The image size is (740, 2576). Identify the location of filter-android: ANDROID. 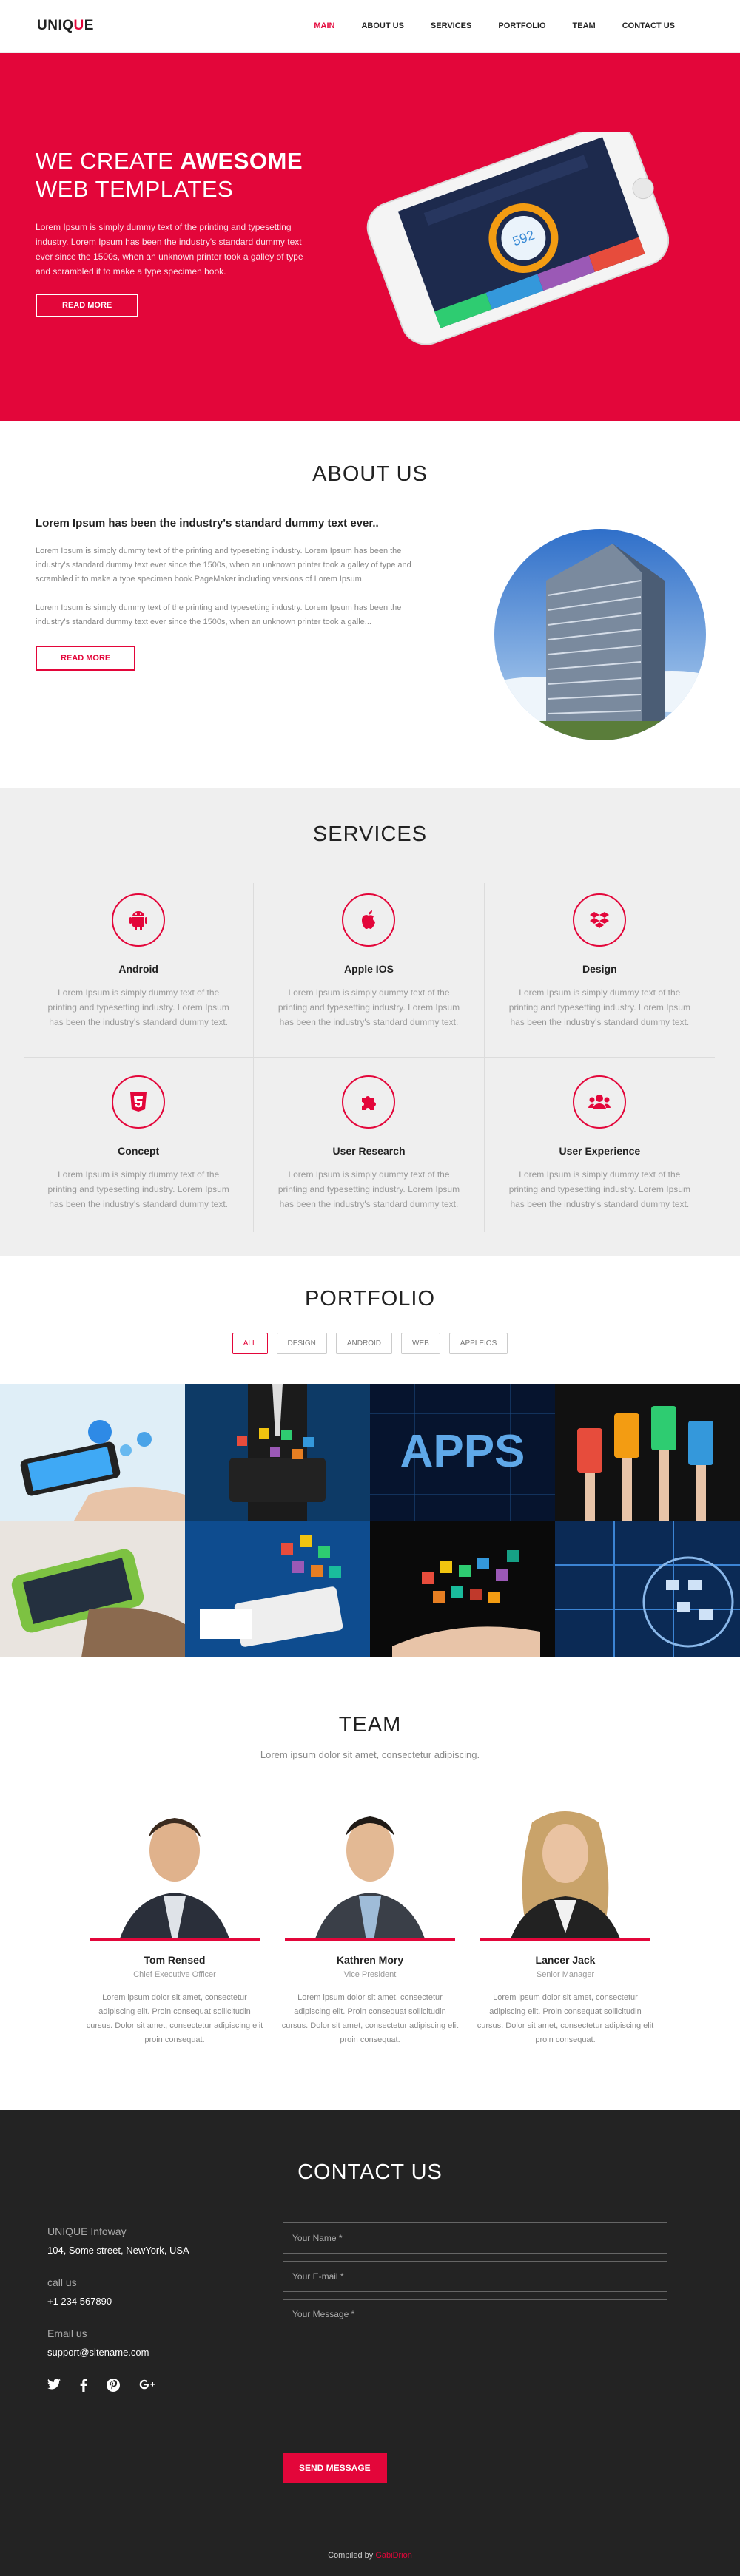
(363, 1343).